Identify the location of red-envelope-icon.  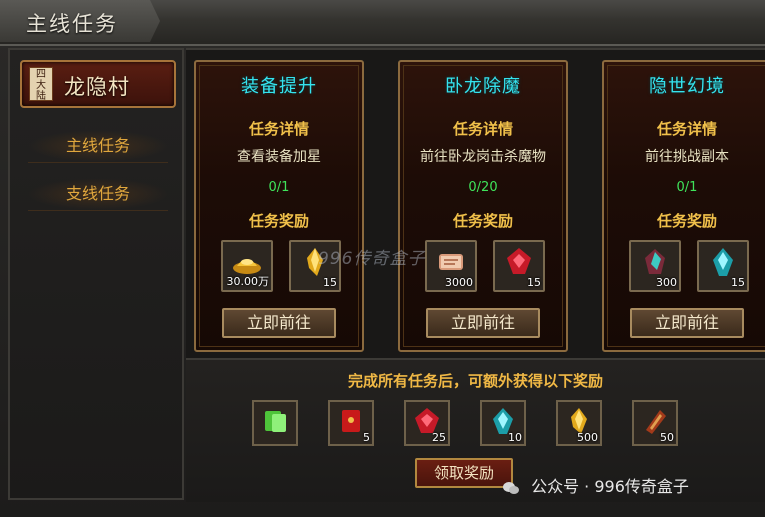
(351, 421).